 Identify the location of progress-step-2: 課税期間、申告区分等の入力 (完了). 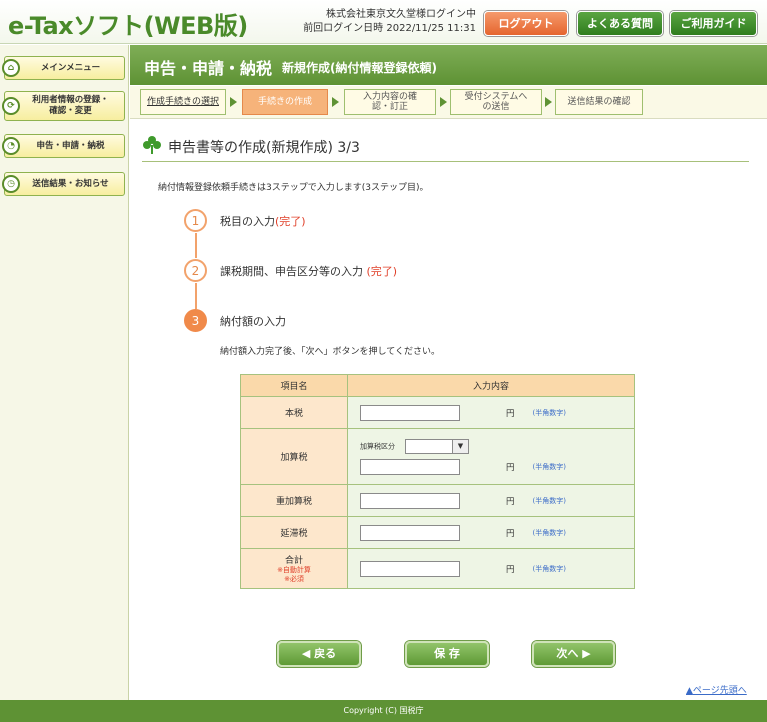
(308, 271).